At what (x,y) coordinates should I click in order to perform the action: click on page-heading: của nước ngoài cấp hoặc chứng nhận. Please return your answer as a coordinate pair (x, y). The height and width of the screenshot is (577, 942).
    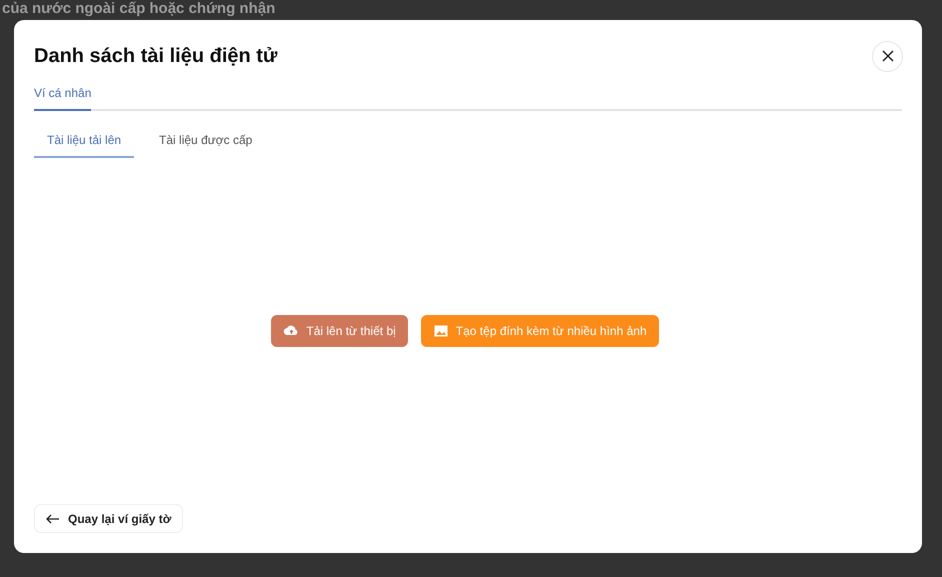
    Looking at the image, I should click on (139, 9).